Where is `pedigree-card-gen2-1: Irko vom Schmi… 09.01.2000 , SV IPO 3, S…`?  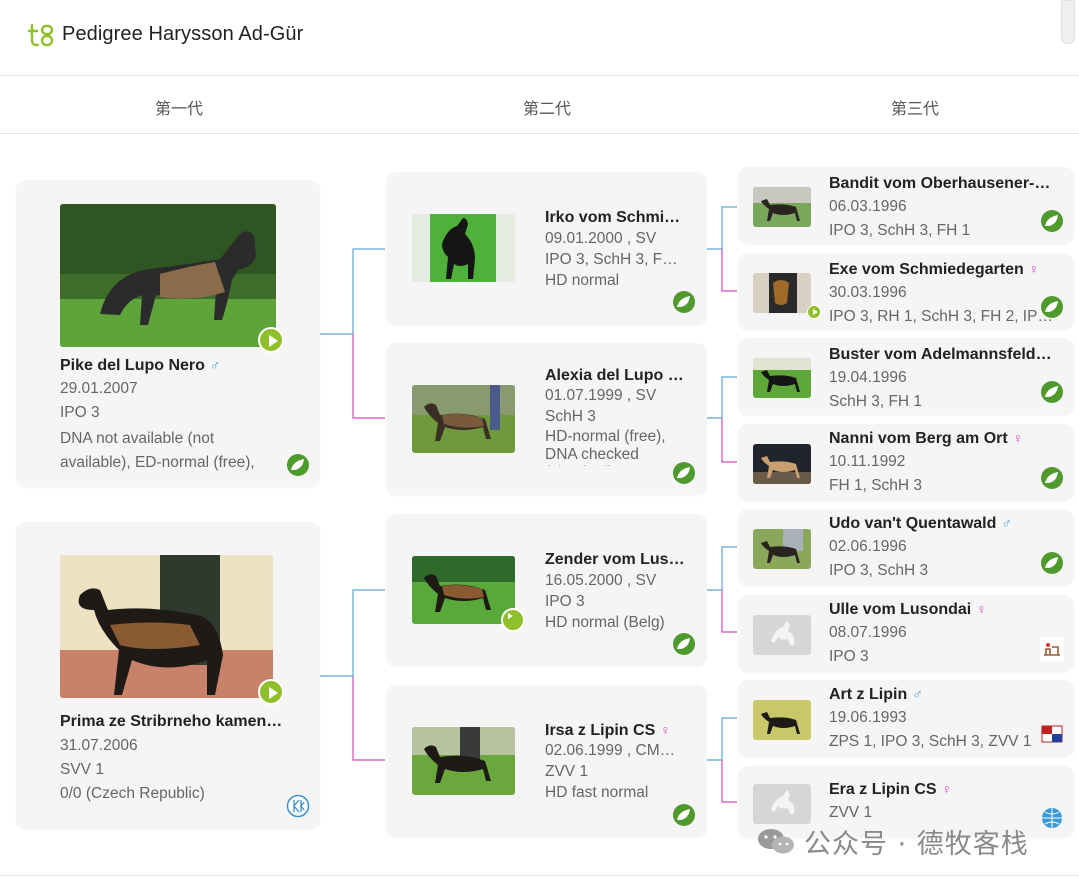
pedigree-card-gen2-1: Irko vom Schmi… 09.01.2000 , SV IPO 3, S… is located at coordinates (546, 248).